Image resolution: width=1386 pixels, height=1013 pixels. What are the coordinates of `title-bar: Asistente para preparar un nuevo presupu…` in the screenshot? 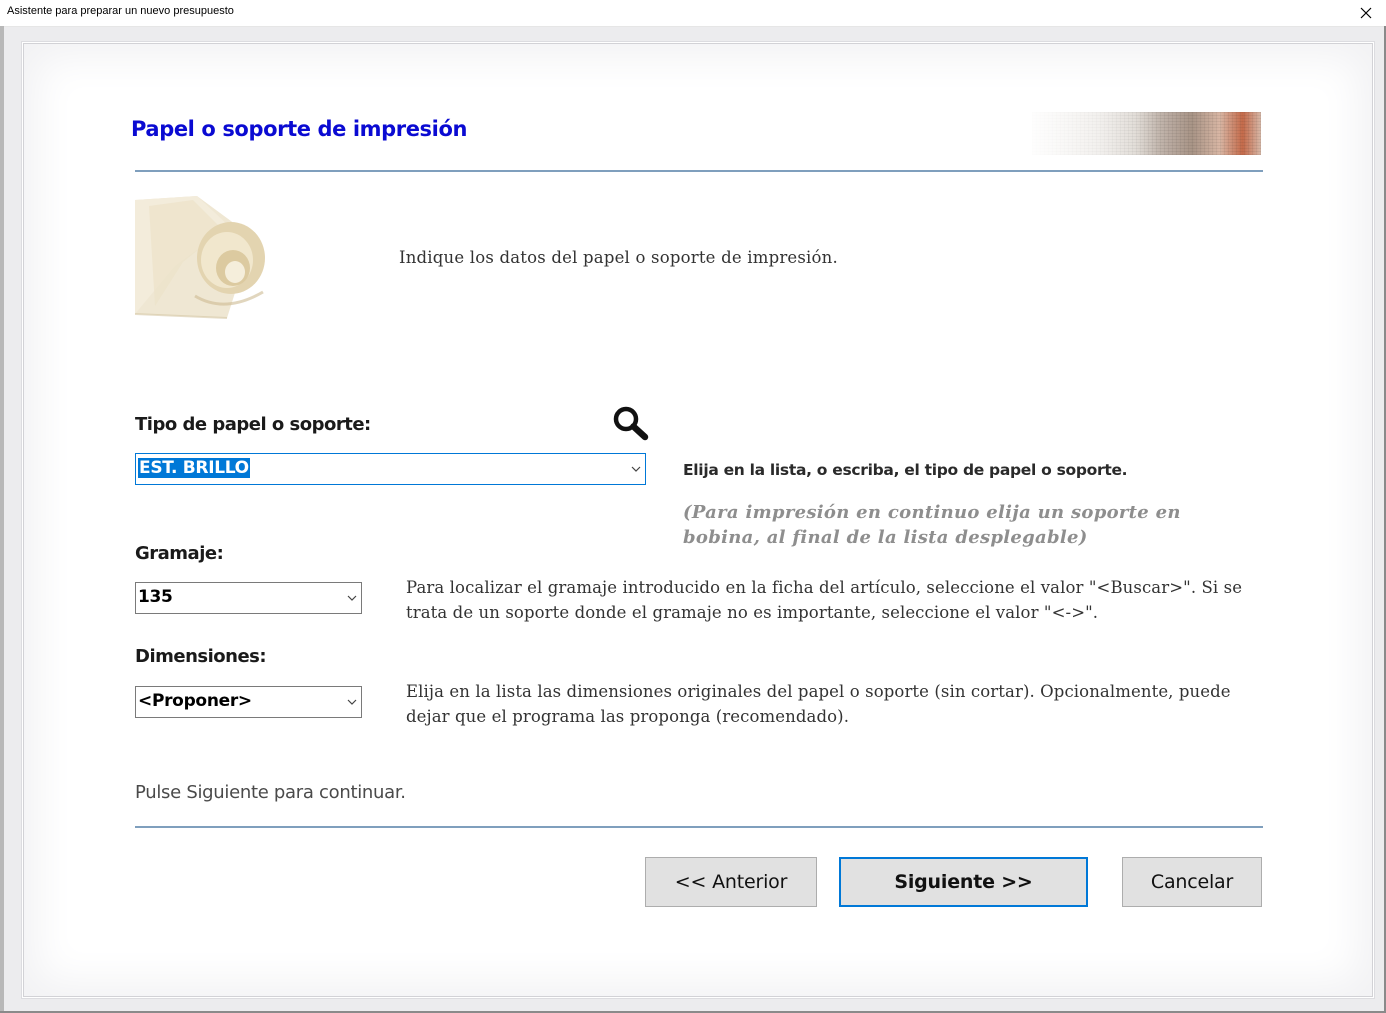 It's located at (693, 13).